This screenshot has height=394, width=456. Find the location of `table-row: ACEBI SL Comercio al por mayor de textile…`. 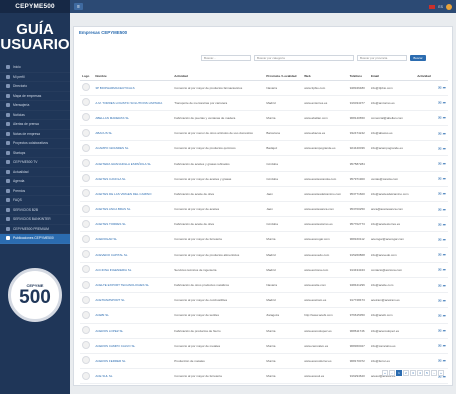

table-row: ACEBI SL Comercio al por mayor de textile… is located at coordinates (264, 315).